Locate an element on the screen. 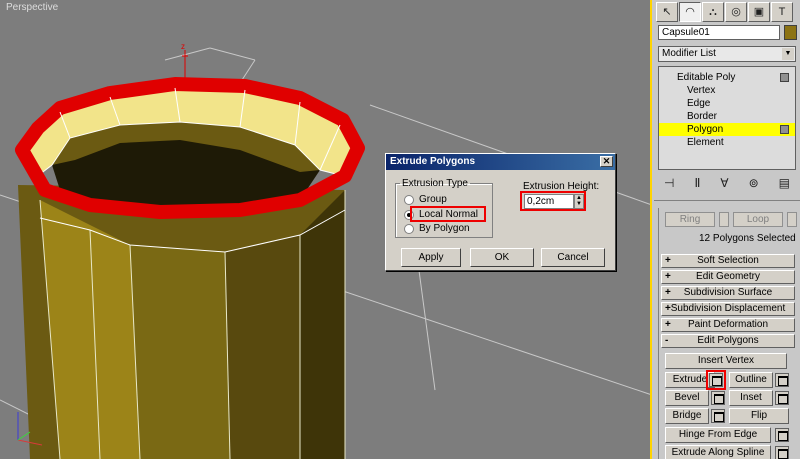 The width and height of the screenshot is (800, 459). inset-settings-icon is located at coordinates (782, 398).